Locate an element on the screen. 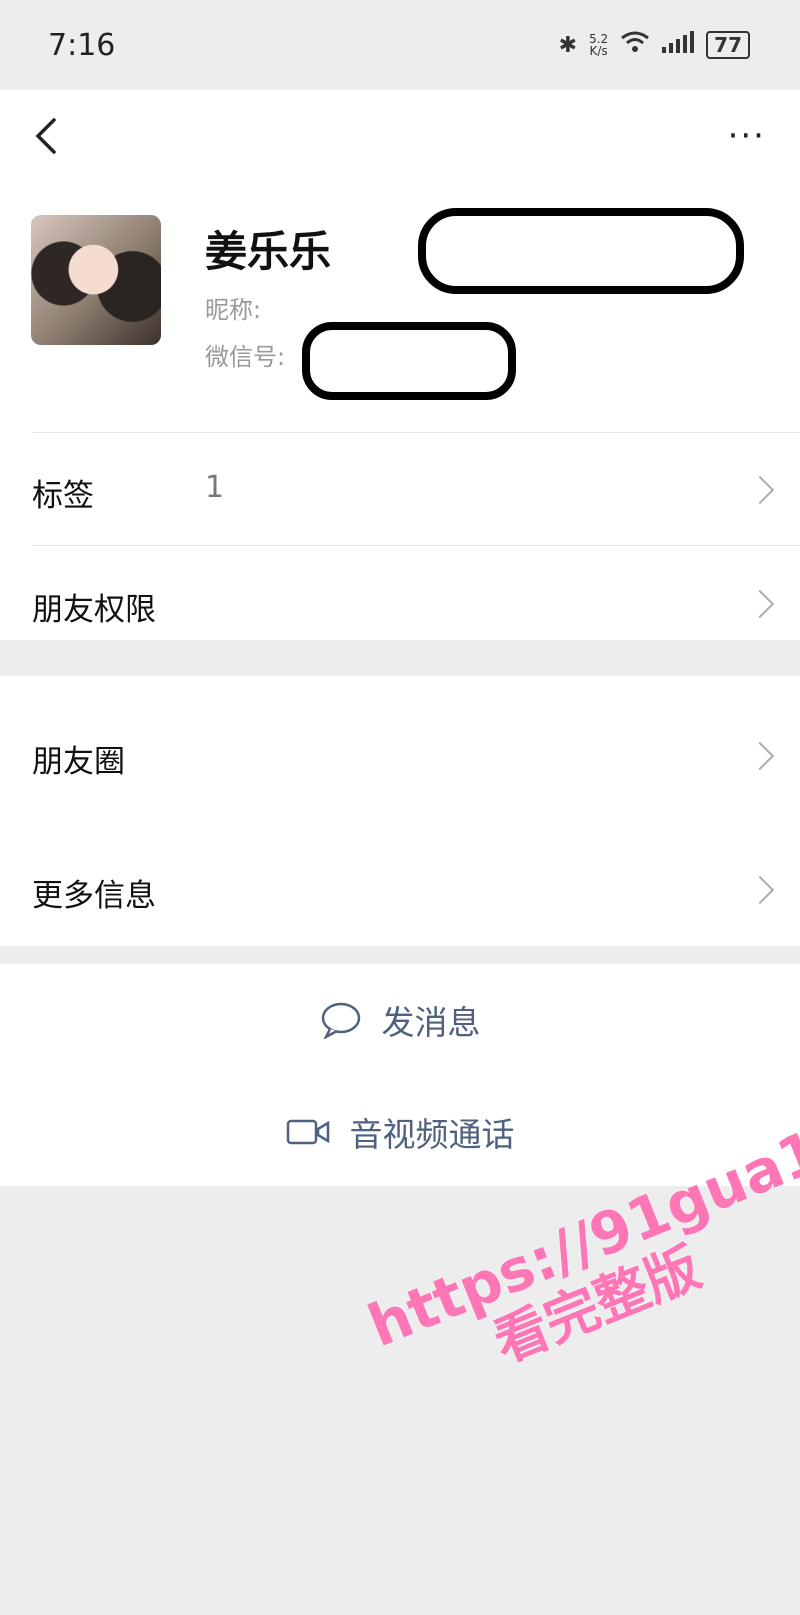 The width and height of the screenshot is (800, 1615). network-speed: 5.2 K/s is located at coordinates (598, 45).